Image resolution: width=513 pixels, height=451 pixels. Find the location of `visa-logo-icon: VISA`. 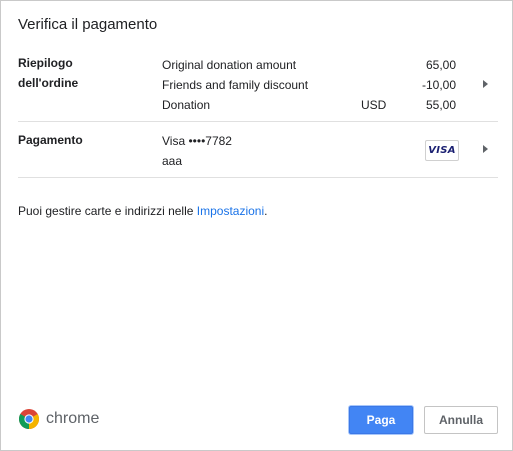

visa-logo-icon: VISA is located at coordinates (442, 150).